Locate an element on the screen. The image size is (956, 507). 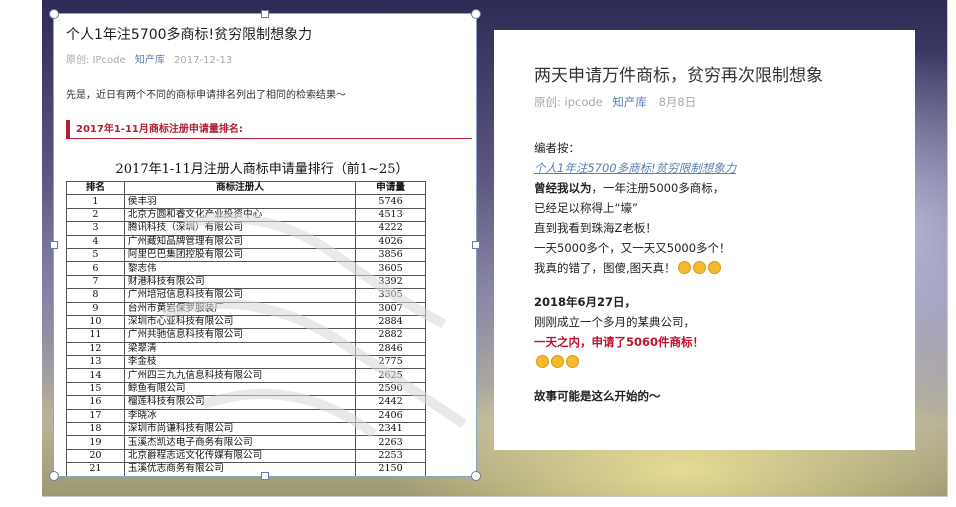
registrant-cell: 黎志伟 is located at coordinates (240, 268).